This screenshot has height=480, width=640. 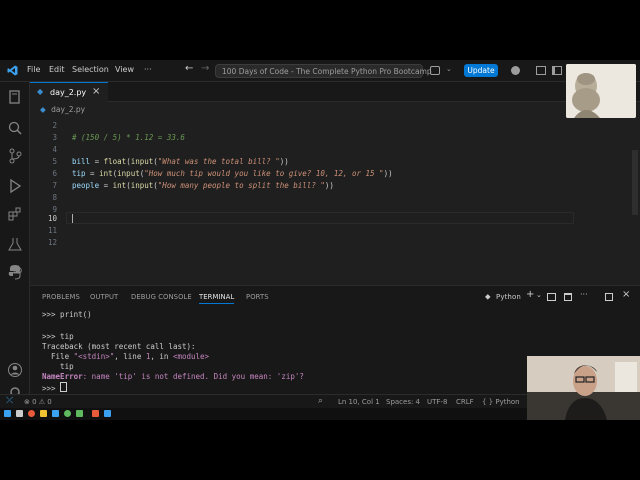 What do you see at coordinates (557, 70) in the screenshot?
I see `toggle-sidebar-icon` at bounding box center [557, 70].